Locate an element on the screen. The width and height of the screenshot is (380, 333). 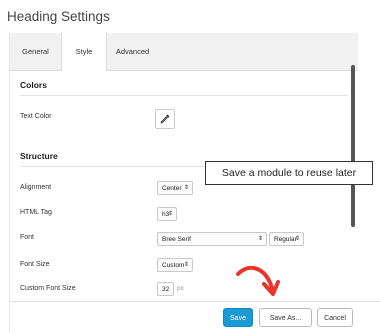
text-color-picker is located at coordinates (165, 119).